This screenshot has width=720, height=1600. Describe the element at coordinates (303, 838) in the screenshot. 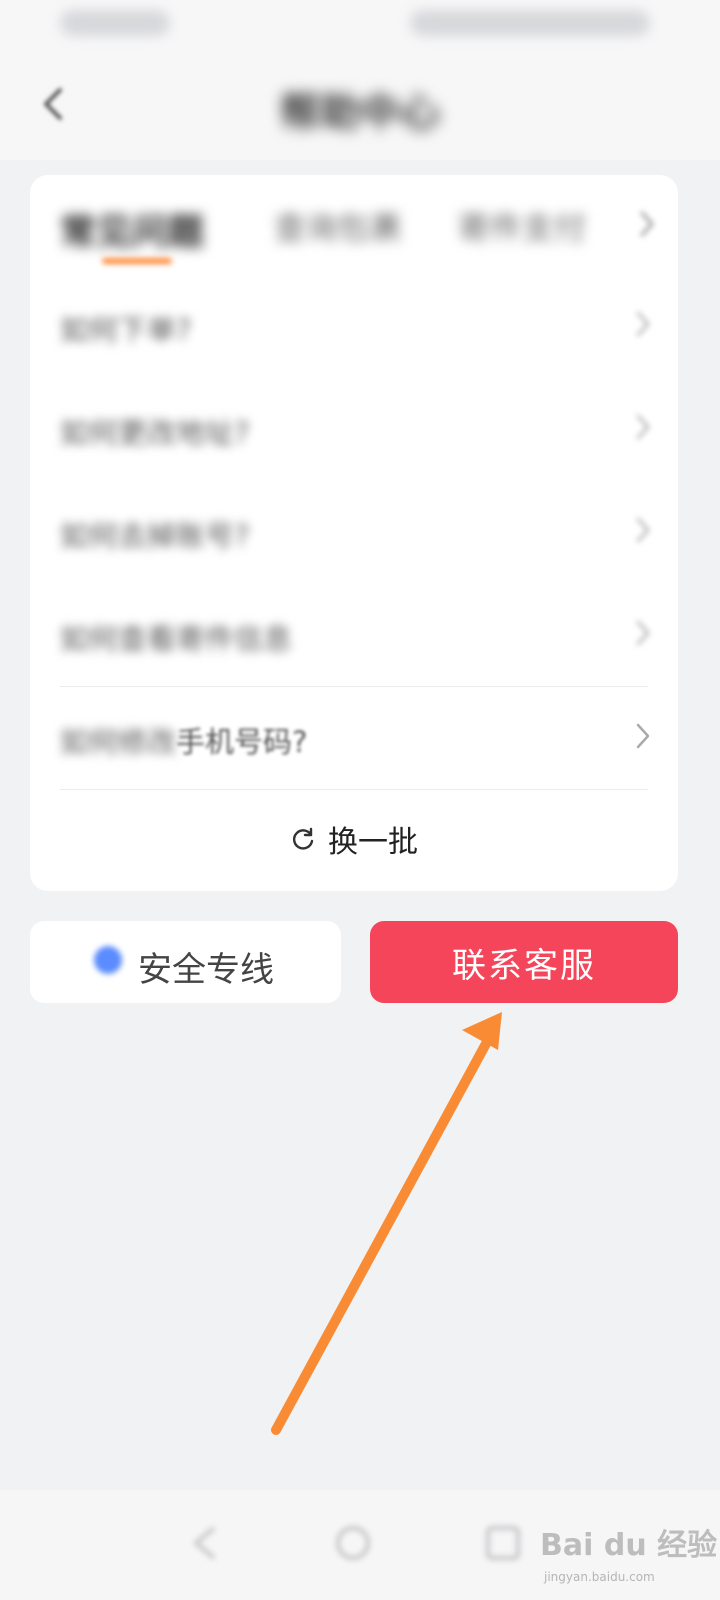

I see `refresh-icon` at that location.